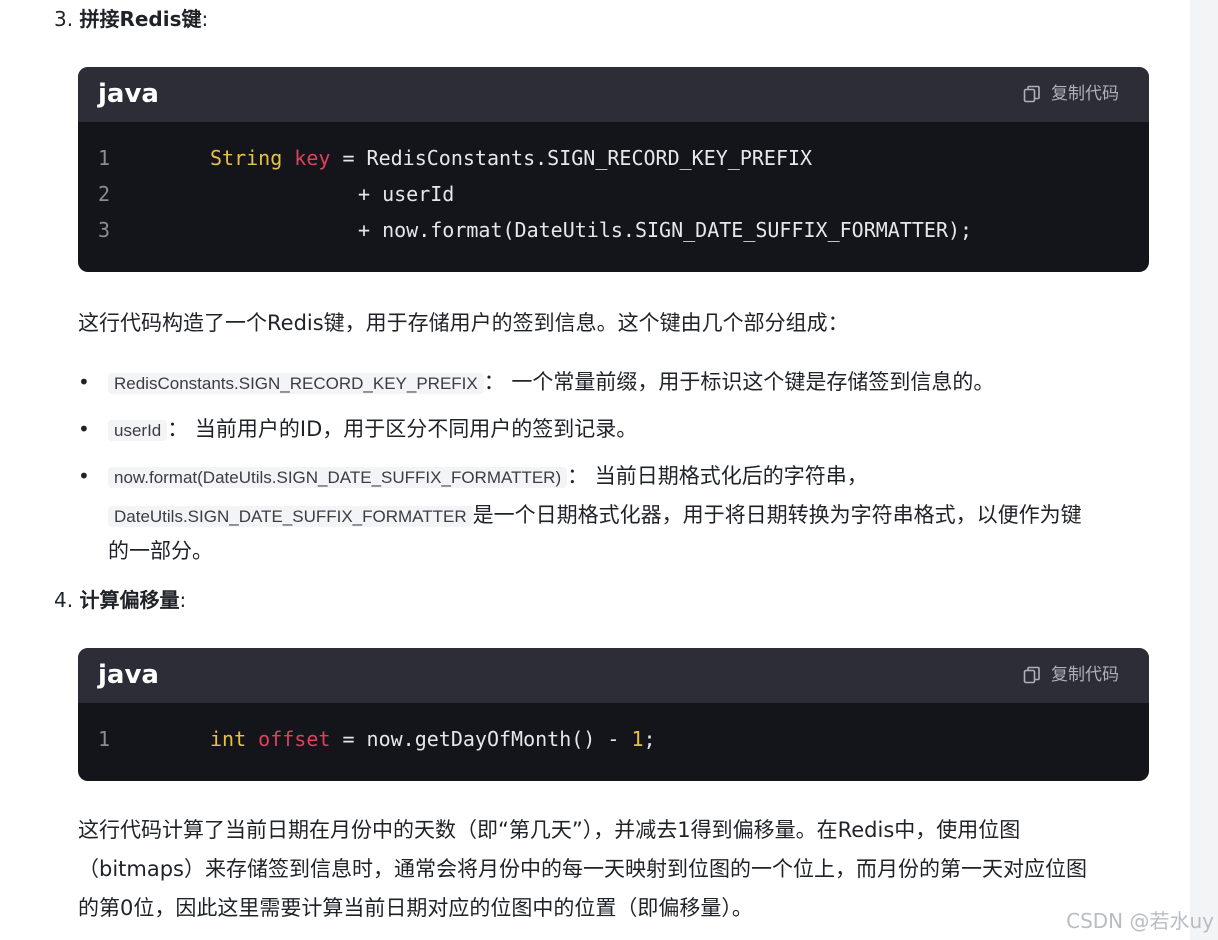 The width and height of the screenshot is (1218, 940). I want to click on code-expression: = now.getDayOfMonth() -, so click(481, 739).